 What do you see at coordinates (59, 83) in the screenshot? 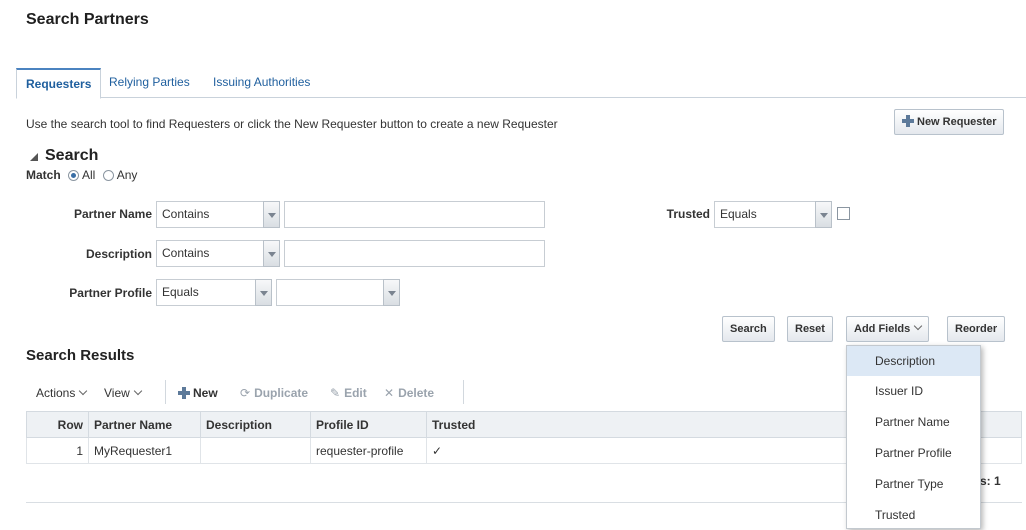
I see `tab-requesters: Requesters` at bounding box center [59, 83].